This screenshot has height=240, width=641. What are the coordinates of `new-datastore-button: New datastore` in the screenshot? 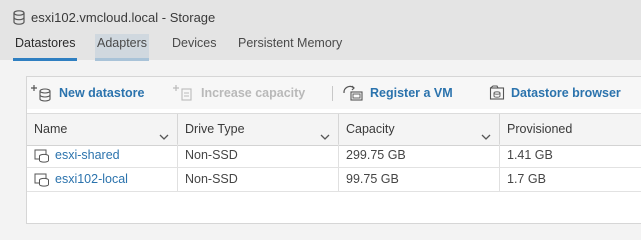 It's located at (87, 93).